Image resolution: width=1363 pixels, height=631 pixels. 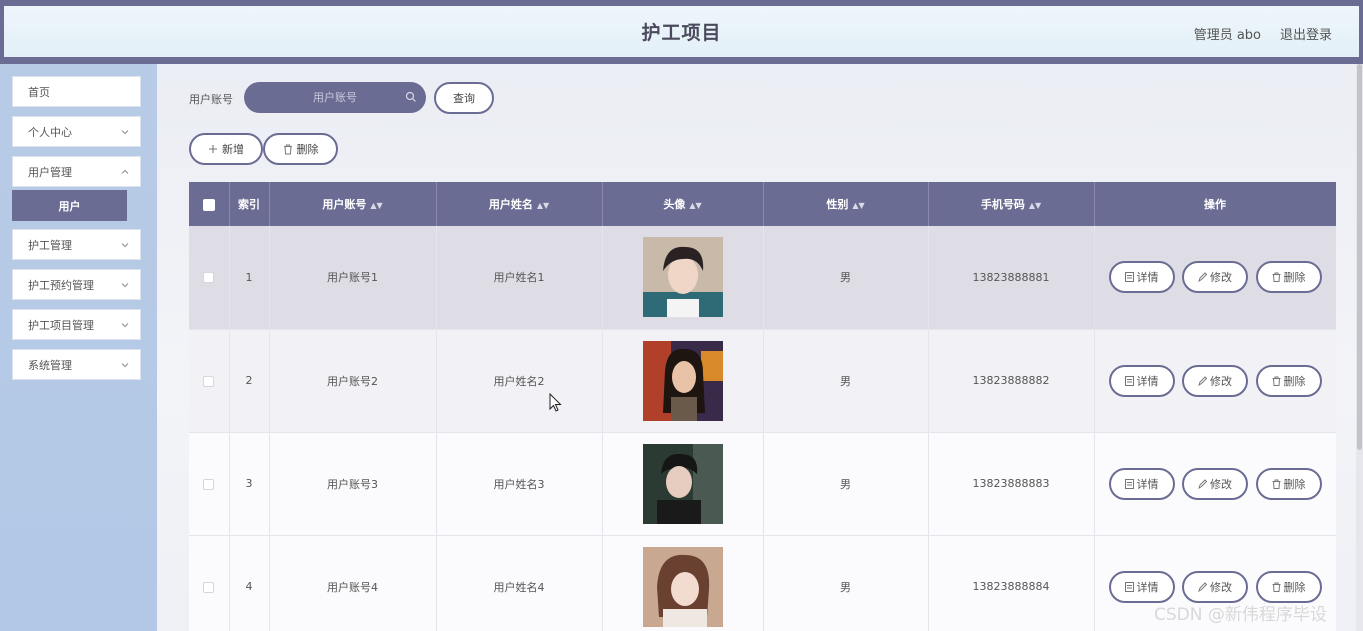 What do you see at coordinates (1215, 204) in the screenshot?
I see `column-header-label: 操作` at bounding box center [1215, 204].